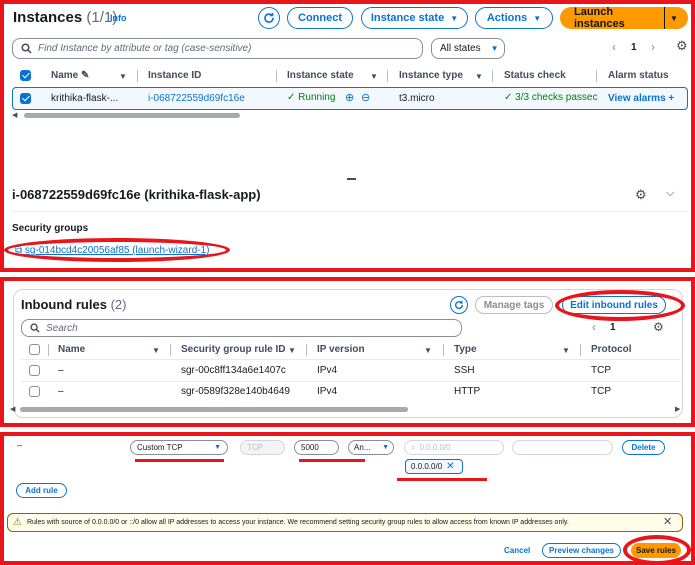 Image resolution: width=695 pixels, height=565 pixels. What do you see at coordinates (434, 466) in the screenshot?
I see `cidr-token: 0.0.0.0/0 ✕` at bounding box center [434, 466].